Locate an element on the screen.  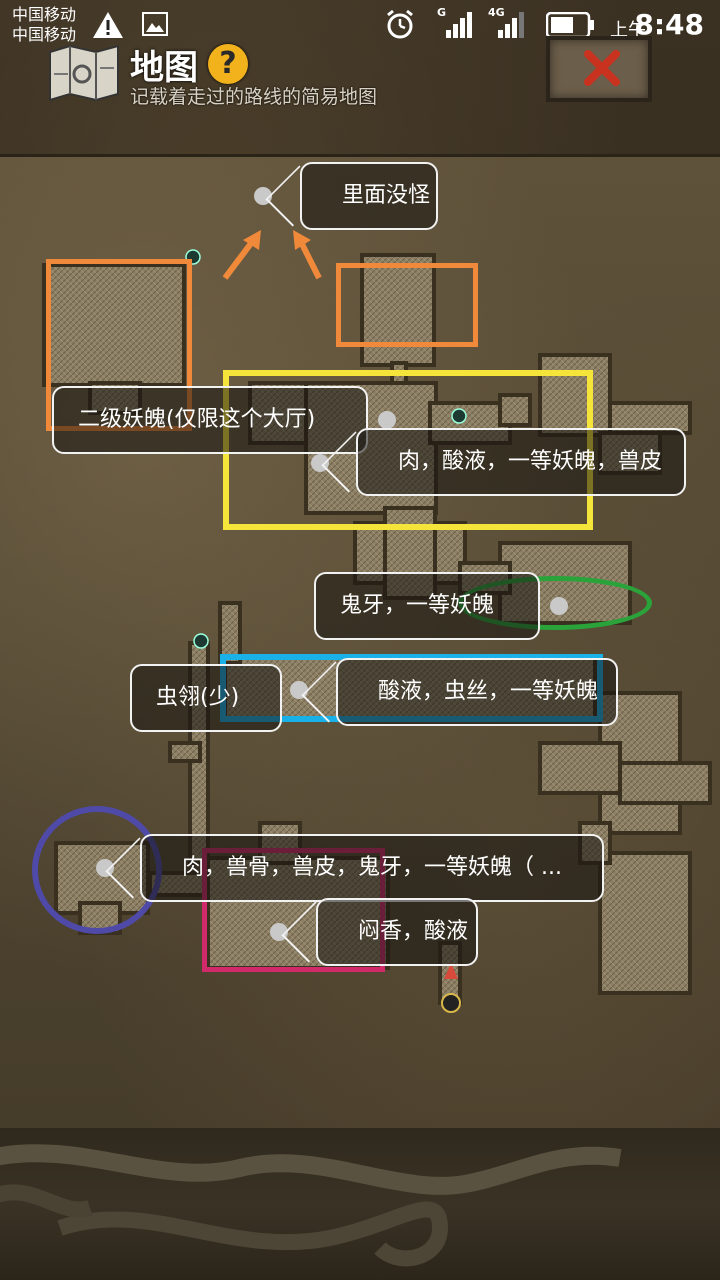
map-header: 地图 ? 记载着走过的路线的简易地图 is located at coordinates (360, 96).